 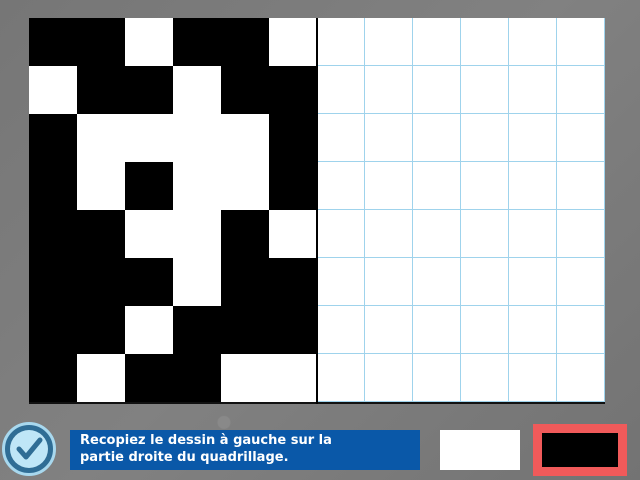 What do you see at coordinates (184, 457) in the screenshot?
I see `instruction-line-2: partie droite du quadrillage.` at bounding box center [184, 457].